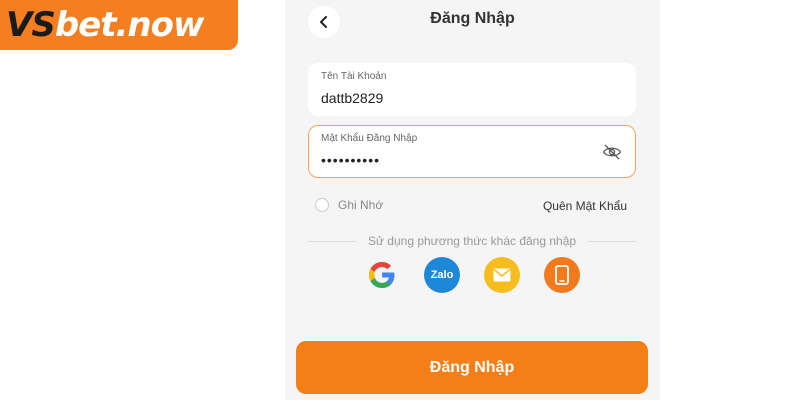 The image size is (800, 400). Describe the element at coordinates (352, 98) in the screenshot. I see `username-input: dattb2829` at that location.